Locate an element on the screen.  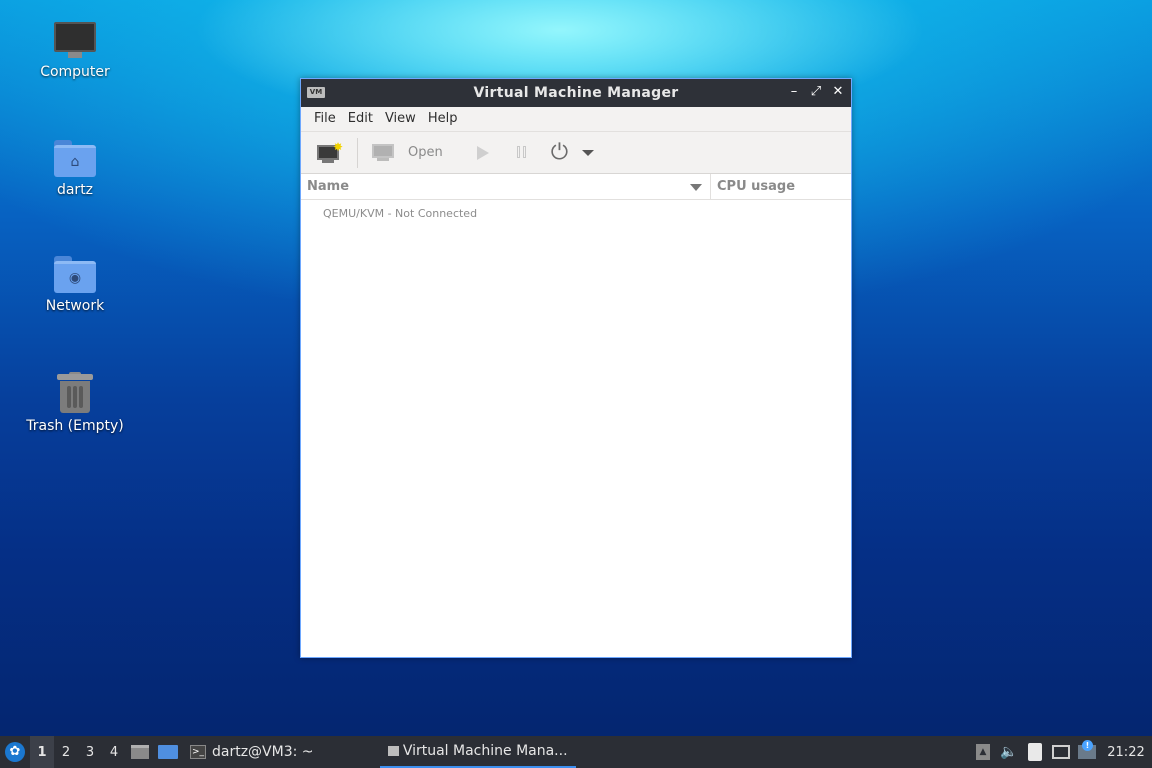
connection-label: QEMU/KVM - Not Connected is located at coordinates (400, 213).